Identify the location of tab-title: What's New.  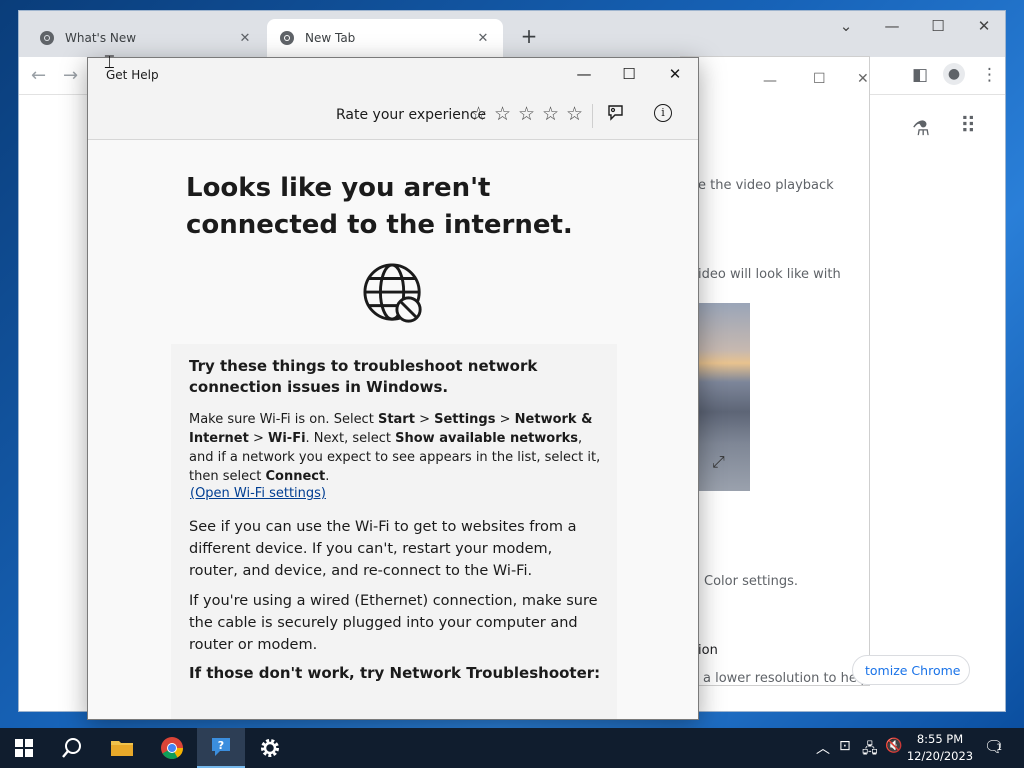
(101, 38).